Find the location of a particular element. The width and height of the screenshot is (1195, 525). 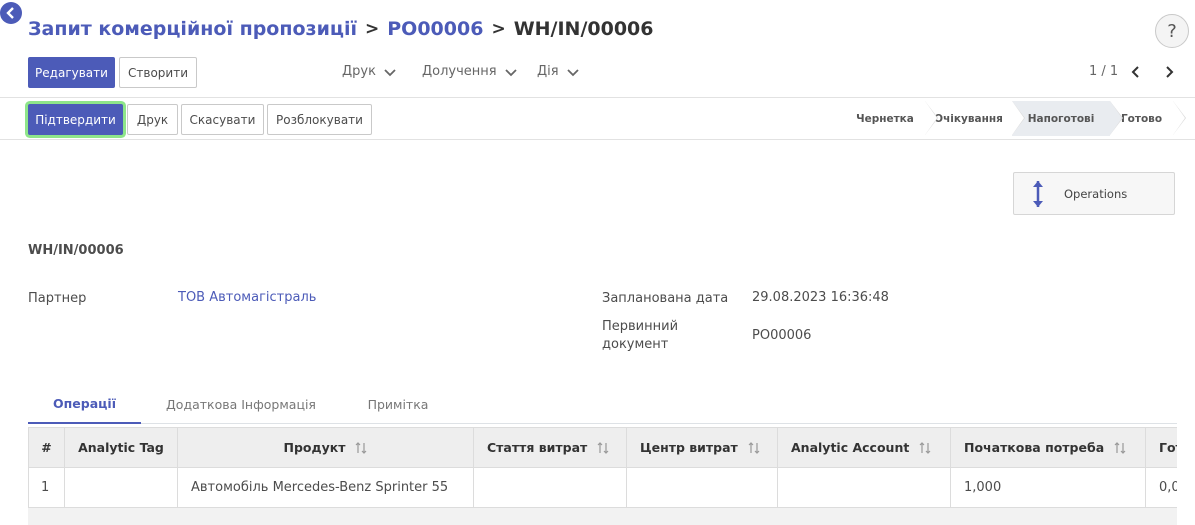

source-document-label: Первинний документ is located at coordinates (640, 336).